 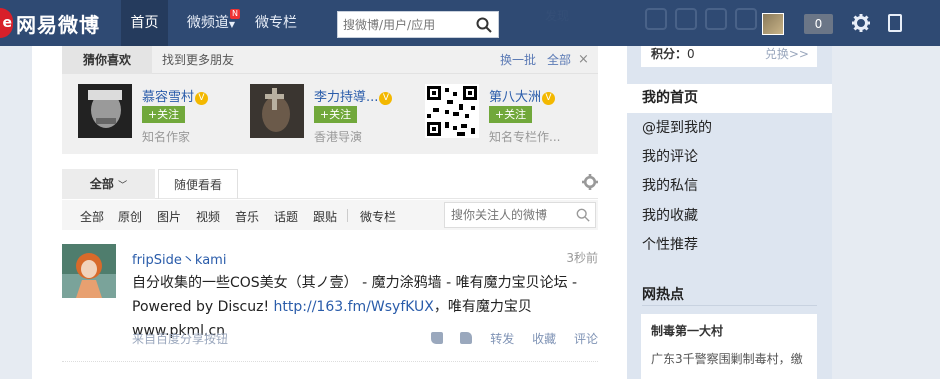 I want to click on notification-count: 0, so click(x=818, y=24).